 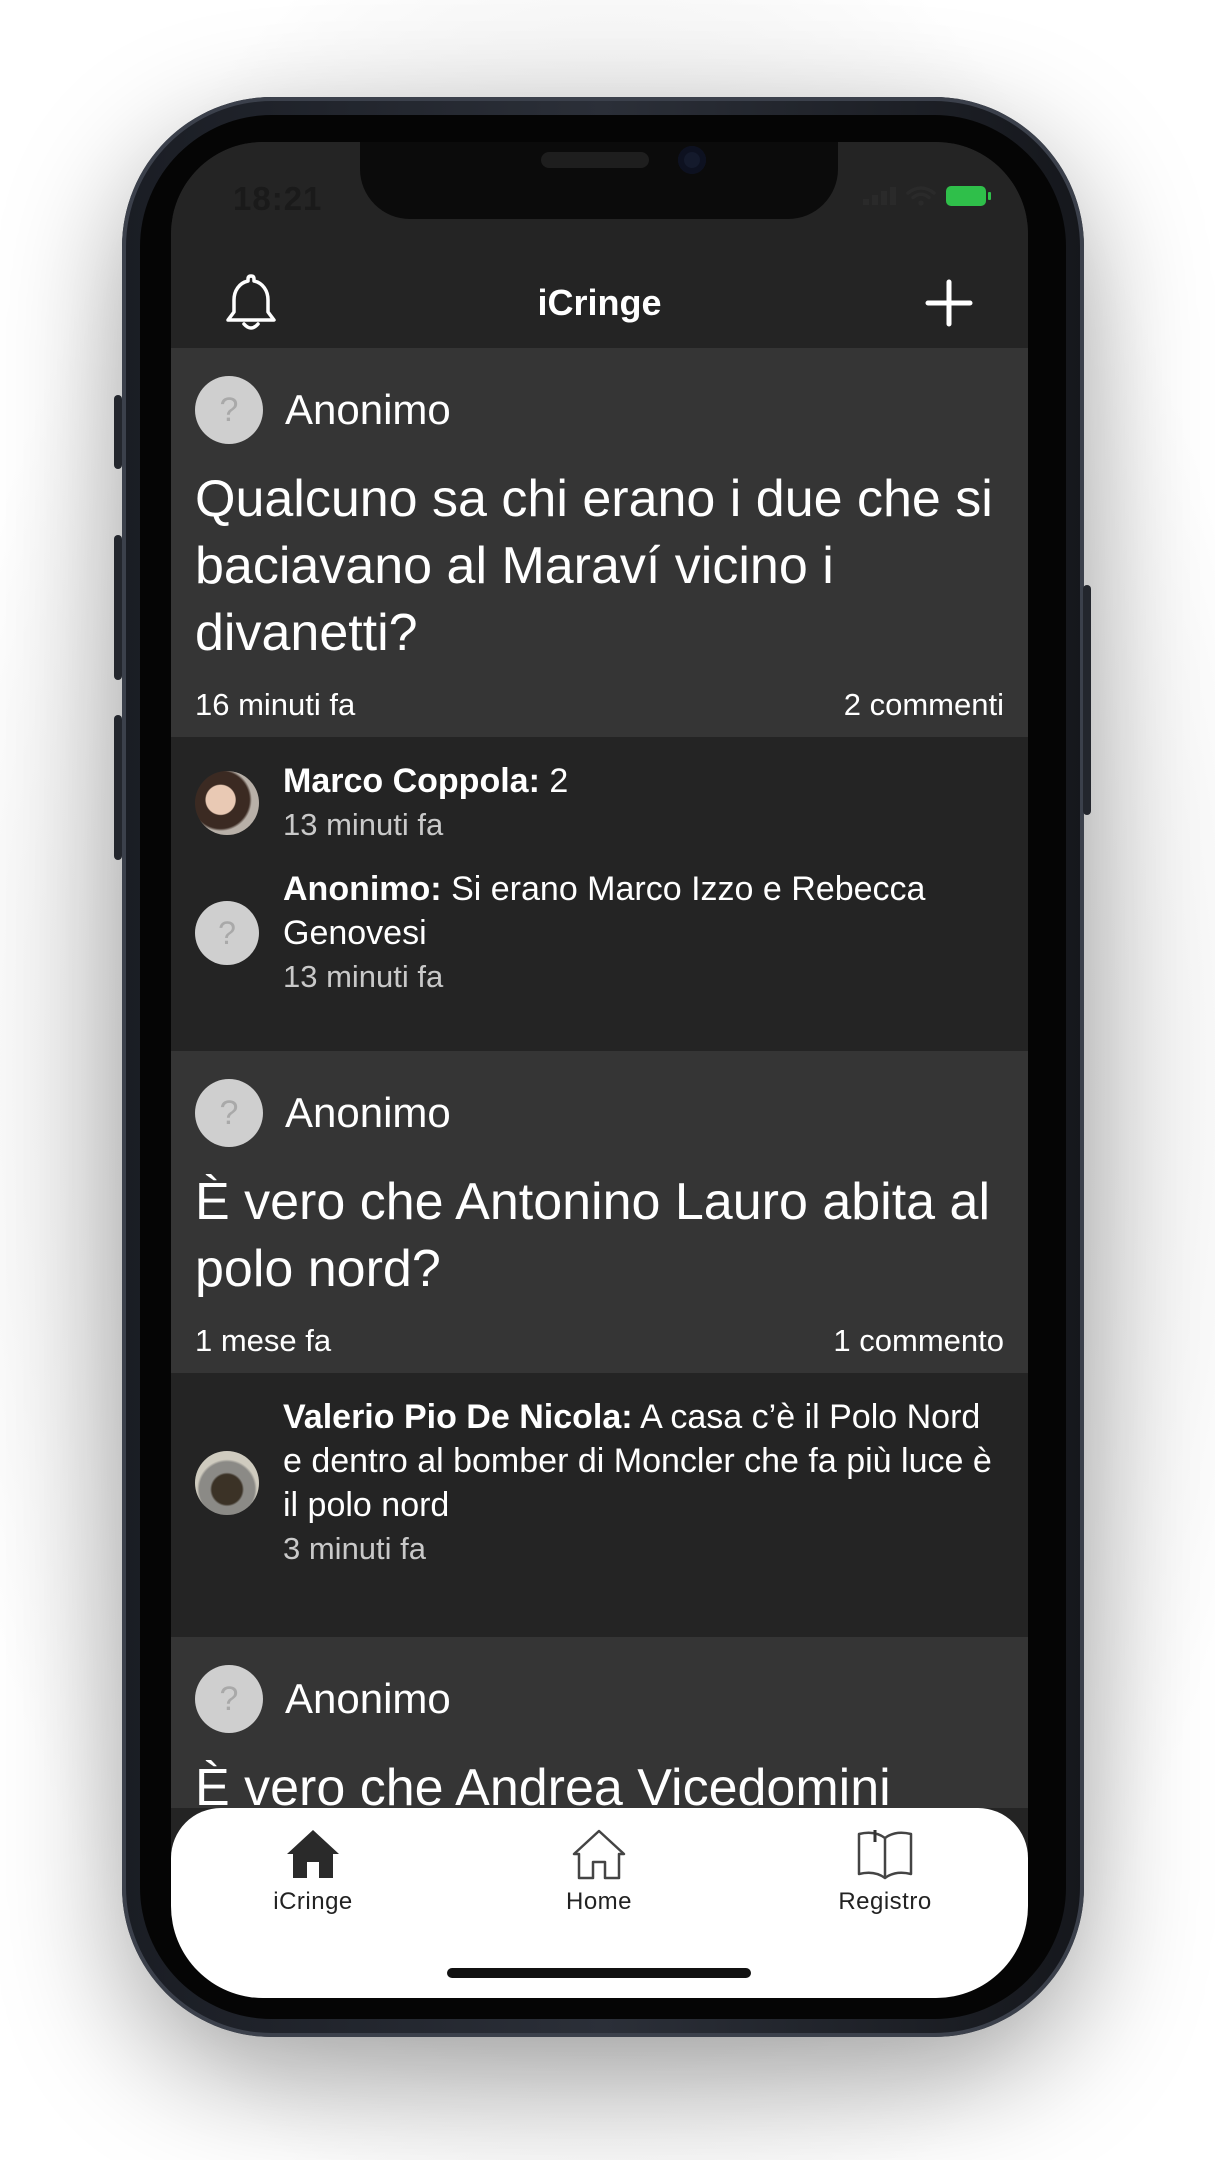 I want to click on wifi-icon, so click(x=921, y=196).